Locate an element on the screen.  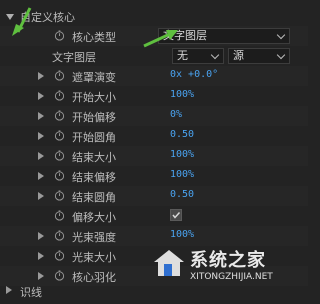
core-type-label: 核心类型 is located at coordinates (94, 37).